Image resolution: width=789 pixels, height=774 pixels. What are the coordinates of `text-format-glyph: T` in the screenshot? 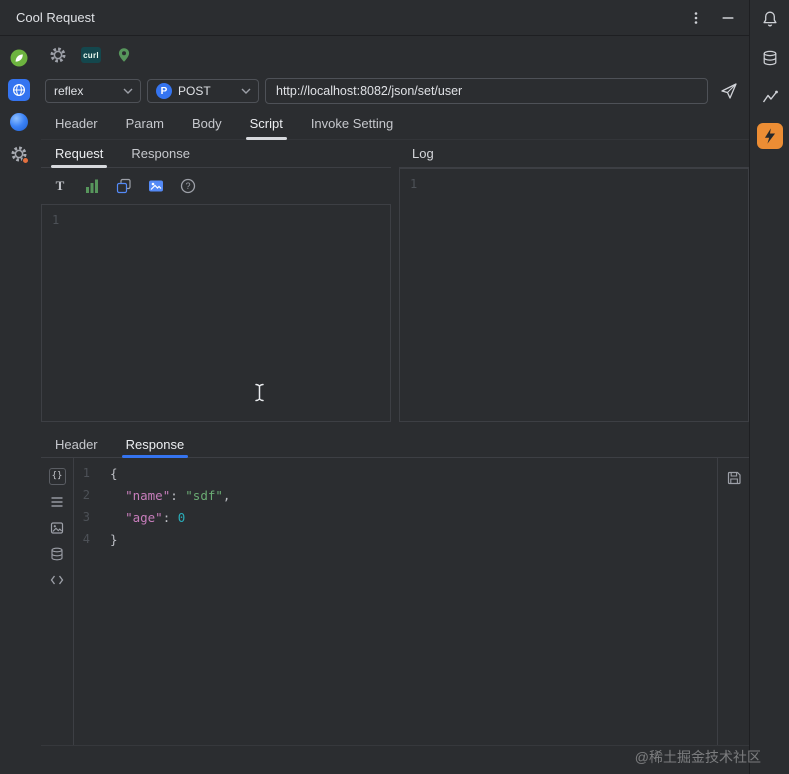 It's located at (60, 185).